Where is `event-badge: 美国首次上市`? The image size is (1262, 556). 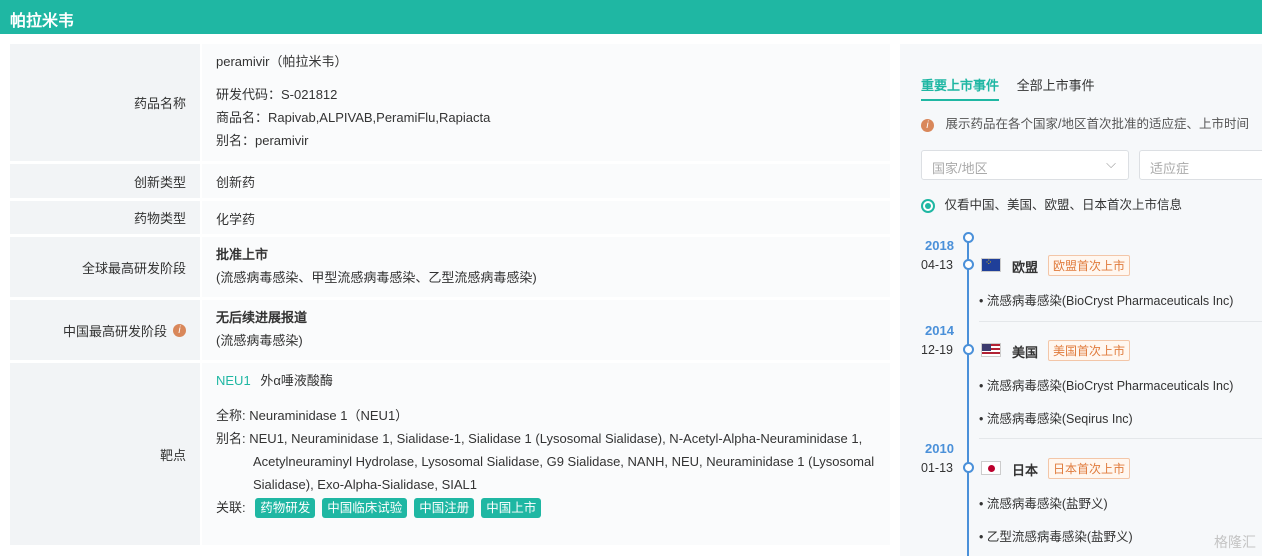 event-badge: 美国首次上市 is located at coordinates (1089, 350).